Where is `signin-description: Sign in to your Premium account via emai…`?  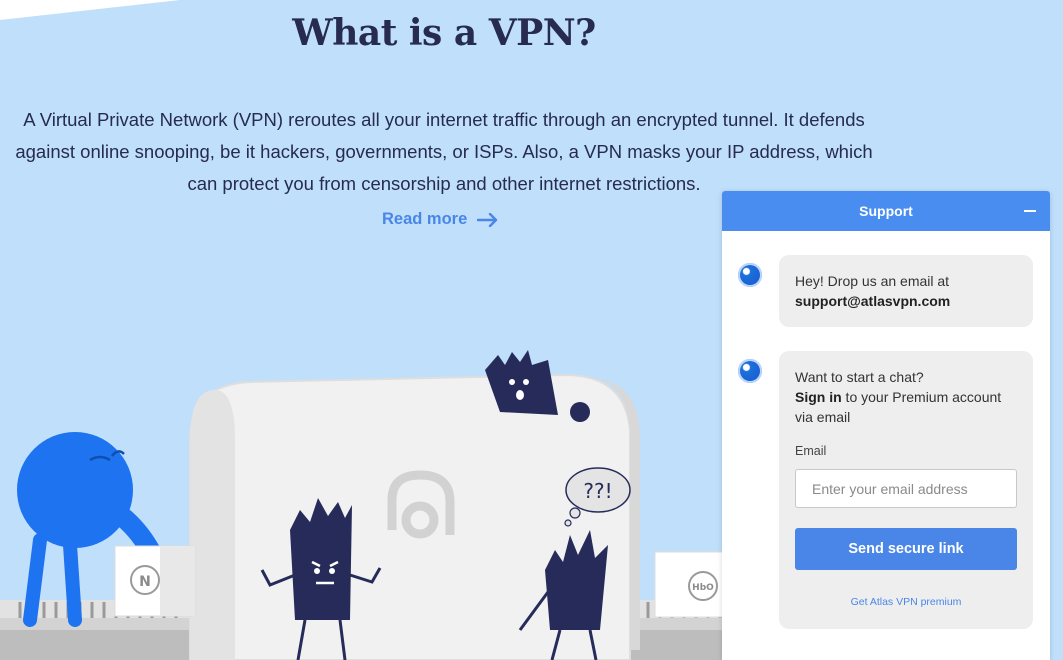 signin-description: Sign in to your Premium account via emai… is located at coordinates (906, 407).